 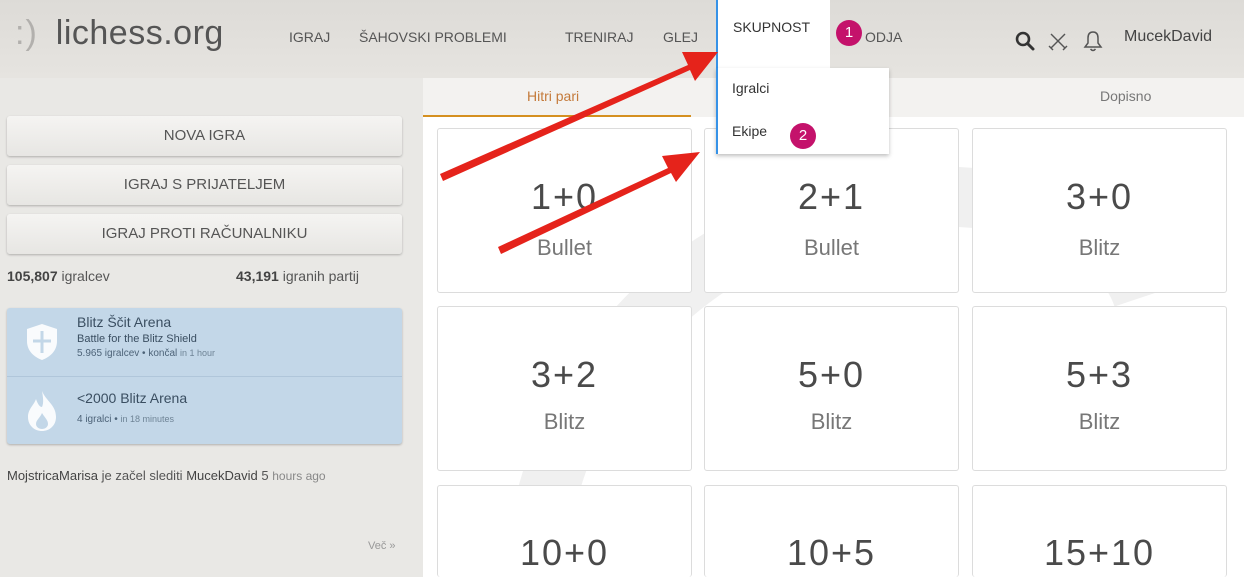 What do you see at coordinates (599, 37) in the screenshot?
I see `nav-treniraj: TRENIRAJ` at bounding box center [599, 37].